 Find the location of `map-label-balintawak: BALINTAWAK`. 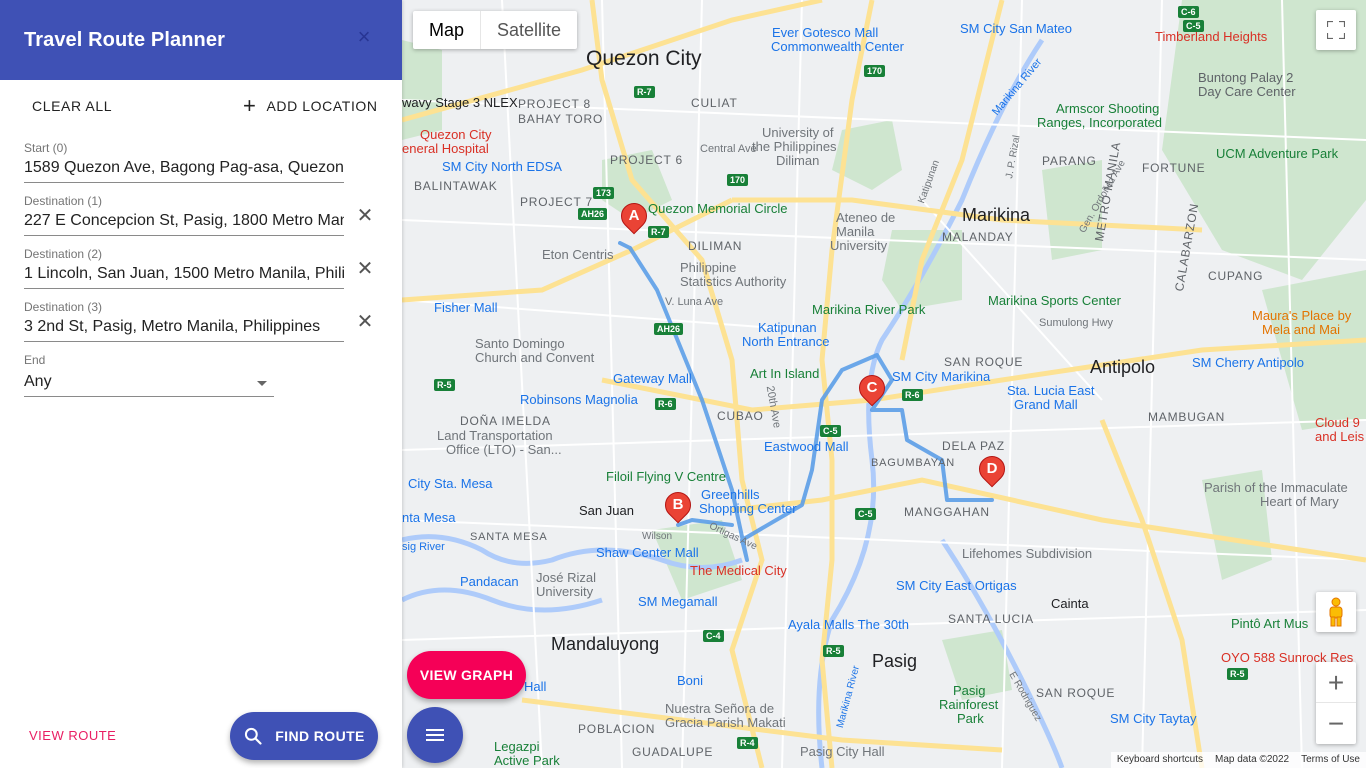

map-label-balintawak: BALINTAWAK is located at coordinates (456, 186).